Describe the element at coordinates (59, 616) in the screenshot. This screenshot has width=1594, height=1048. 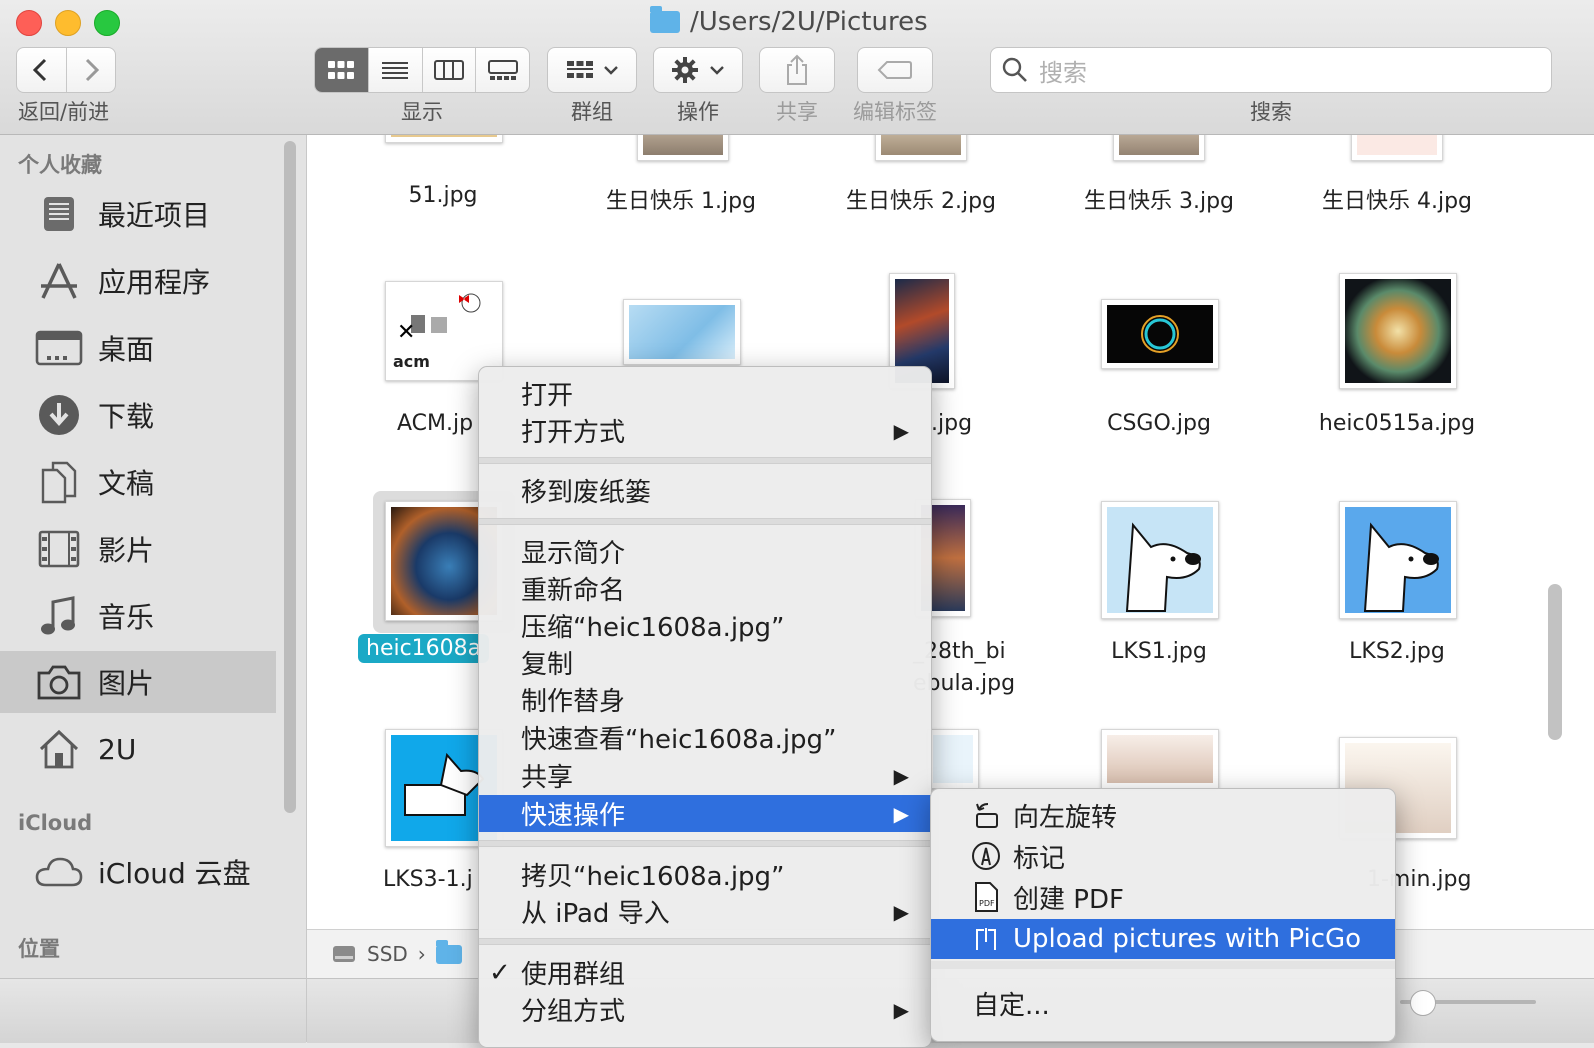
I see `music-icon` at that location.